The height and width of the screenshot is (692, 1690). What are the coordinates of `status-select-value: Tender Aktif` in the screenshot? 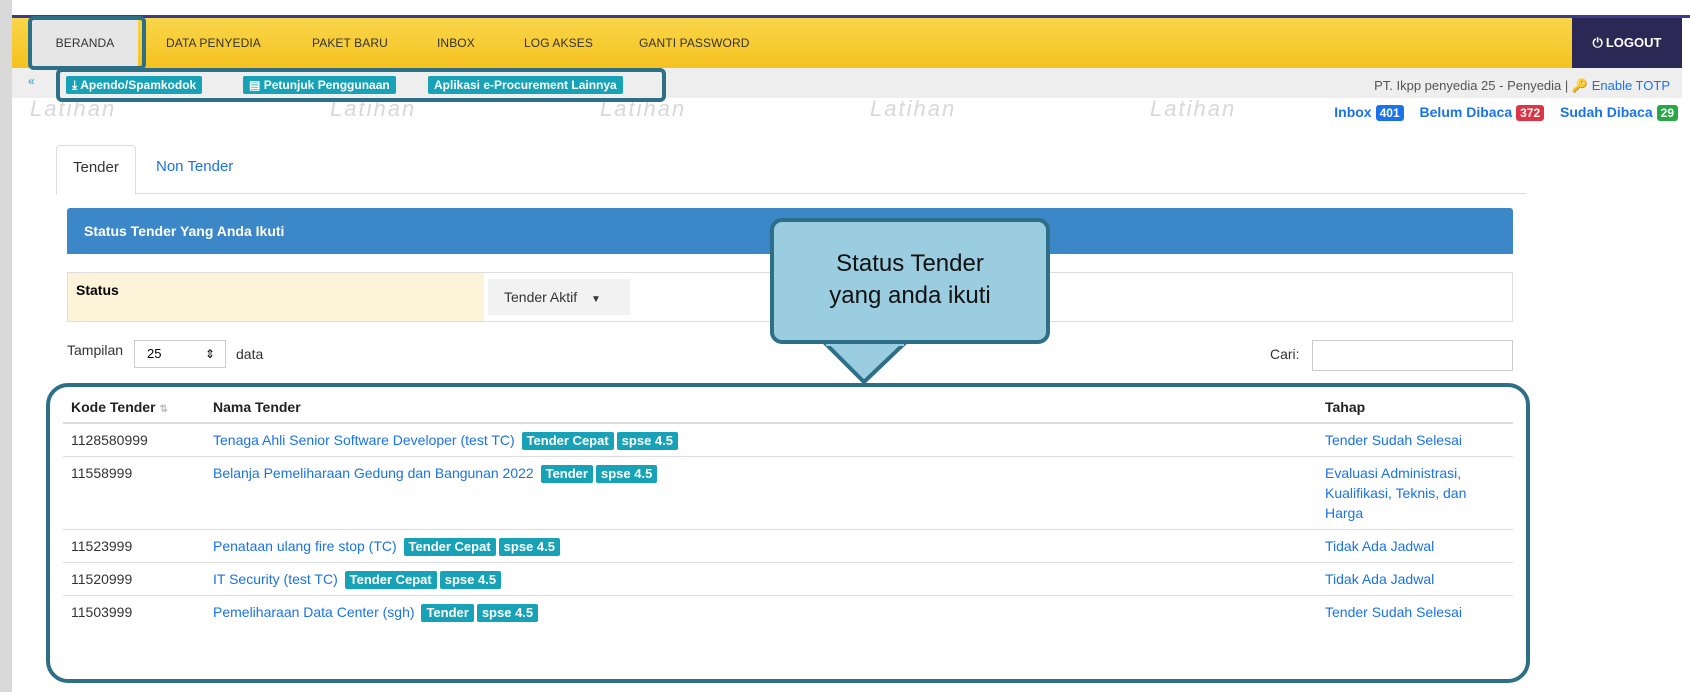 It's located at (541, 297).